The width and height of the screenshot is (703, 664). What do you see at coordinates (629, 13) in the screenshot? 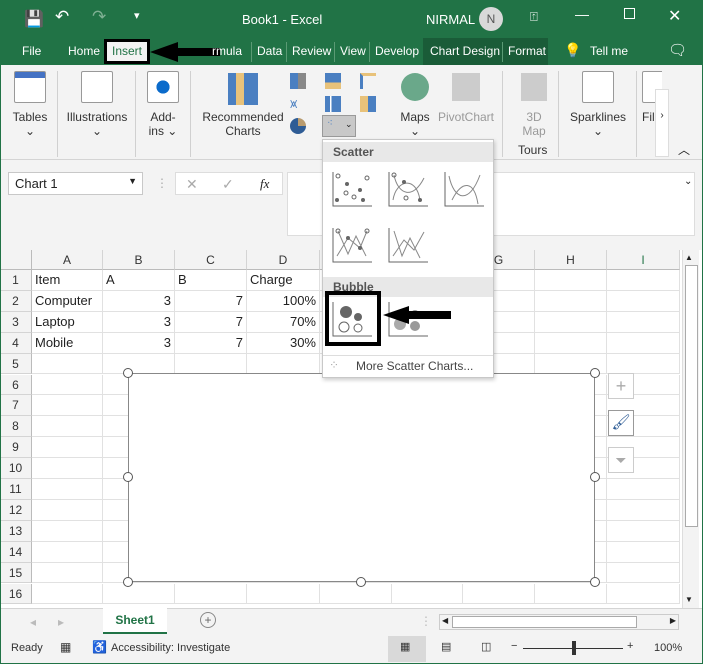
I see `maximize-icon` at bounding box center [629, 13].